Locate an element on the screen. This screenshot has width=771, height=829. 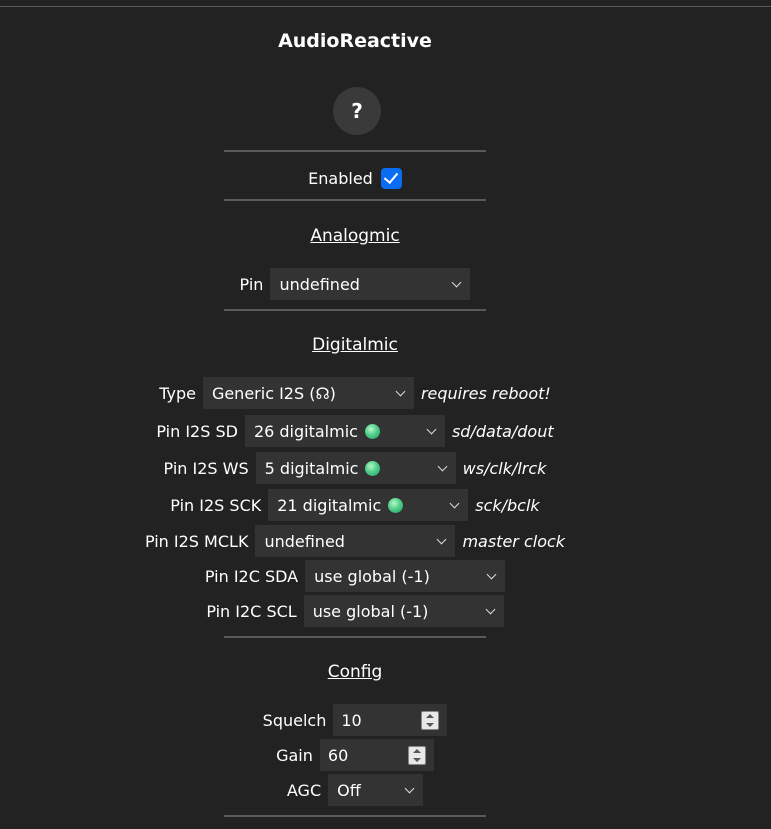
gain-label: Gain is located at coordinates (294, 755).